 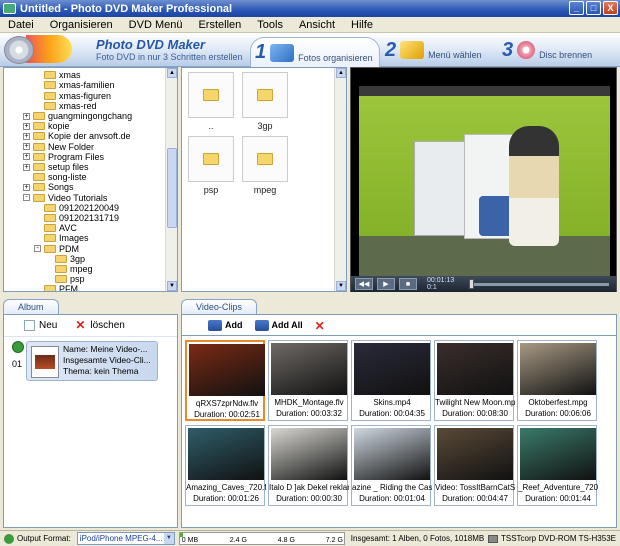 I want to click on drive-indicator: TSSTcorp DVD-ROM TS-H353E, so click(x=552, y=538).